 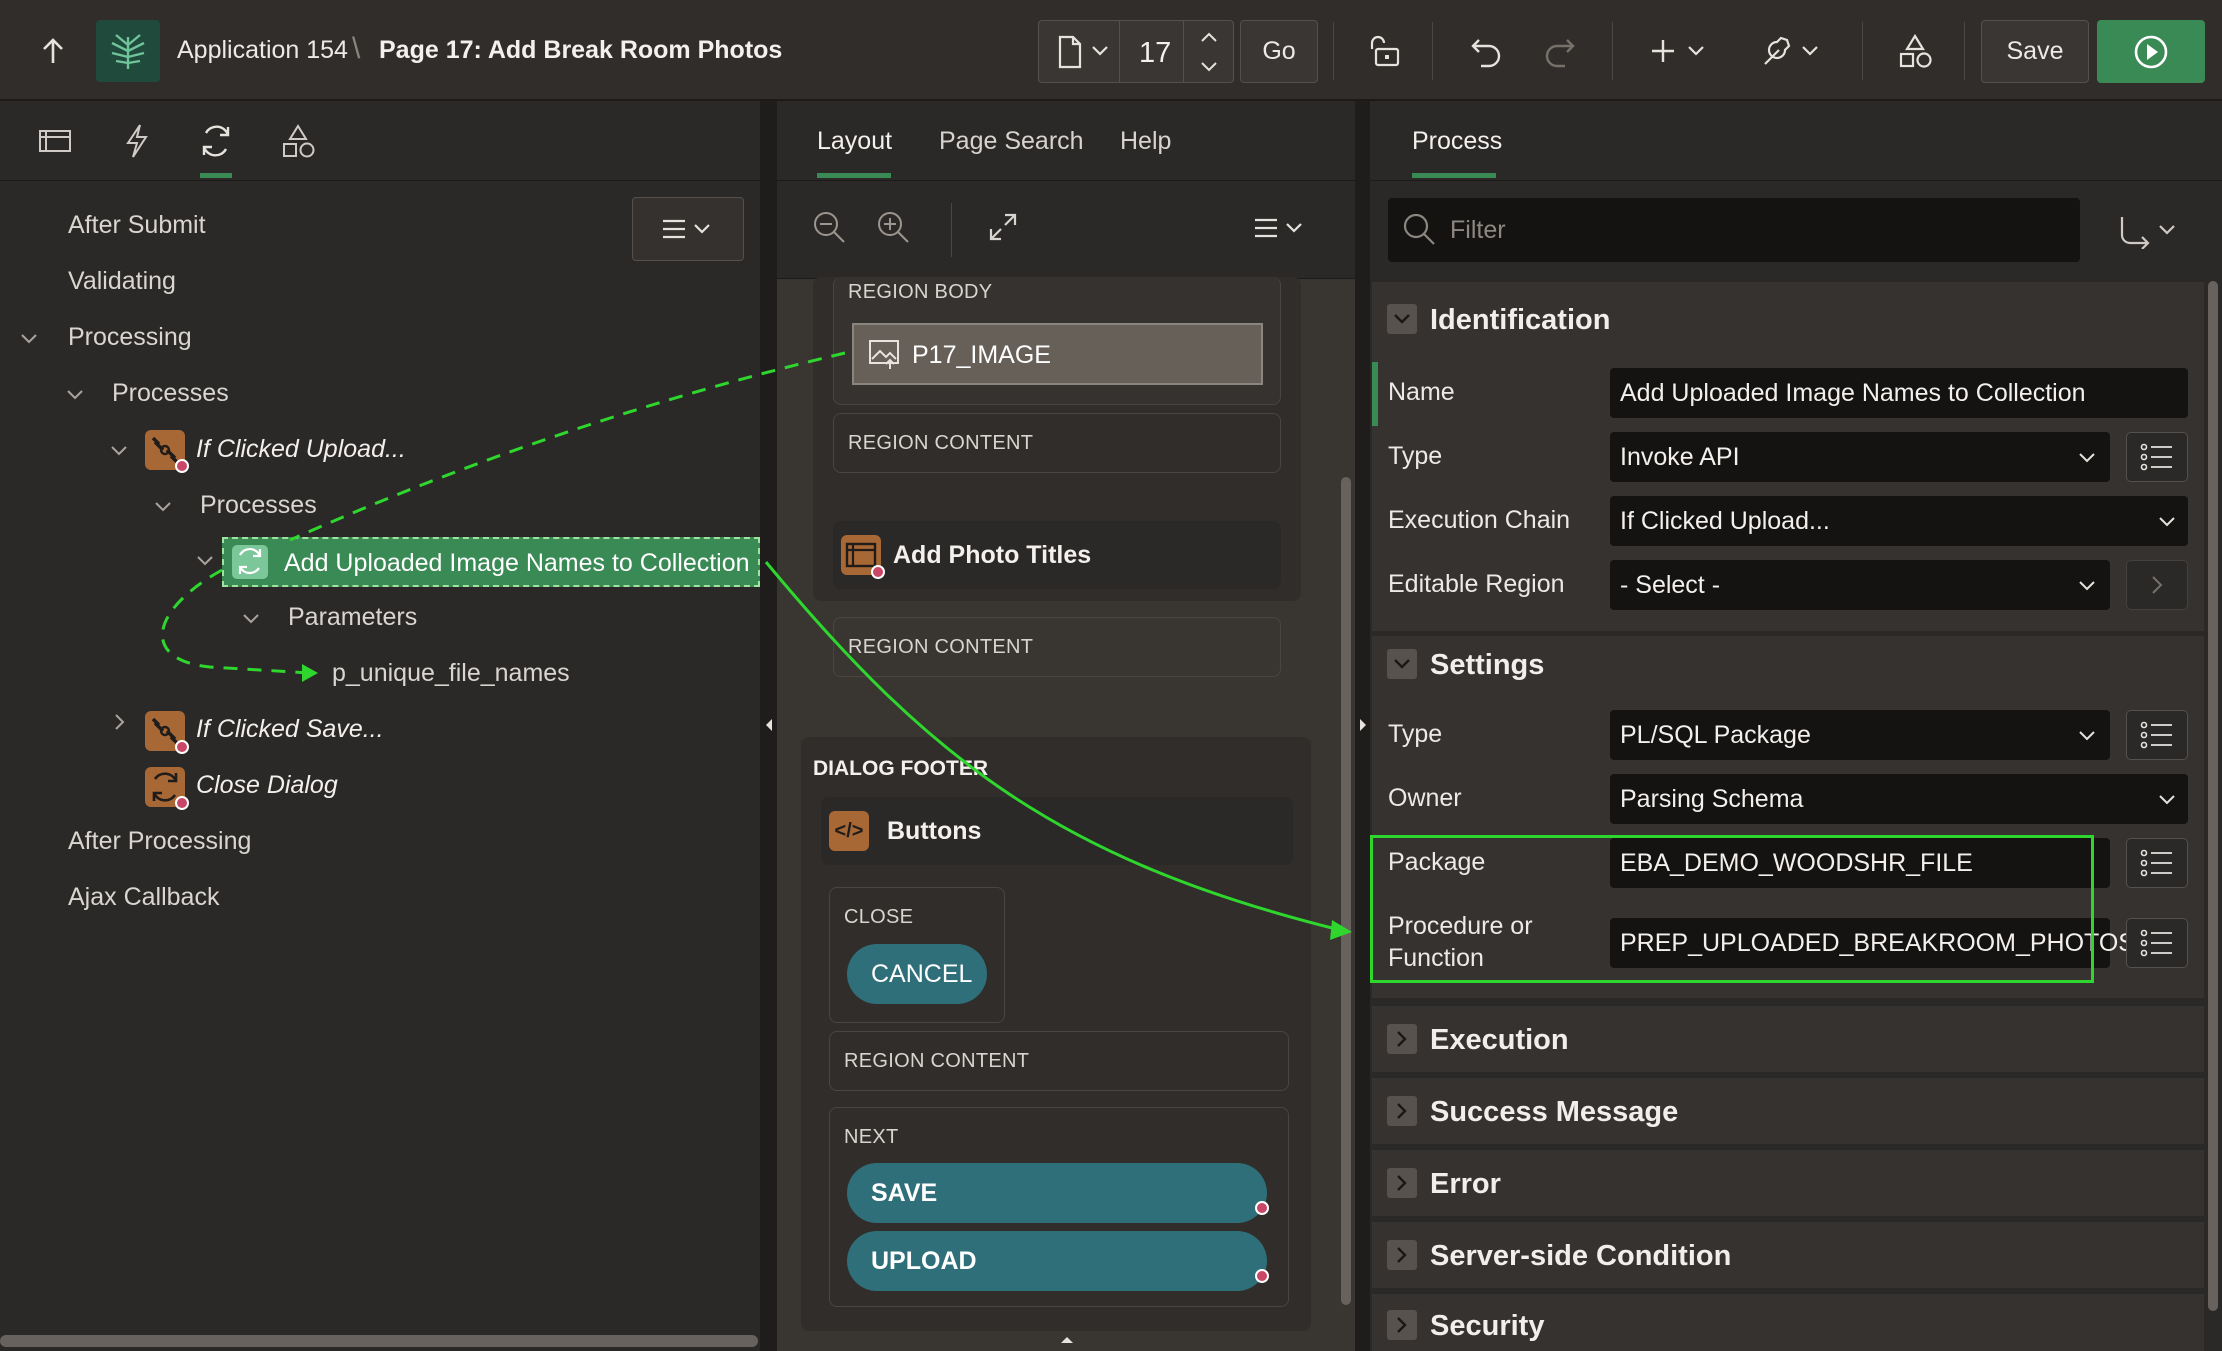 What do you see at coordinates (491, 562) in the screenshot?
I see `tree-selected-process: Add Uploaded Image Names to Collection` at bounding box center [491, 562].